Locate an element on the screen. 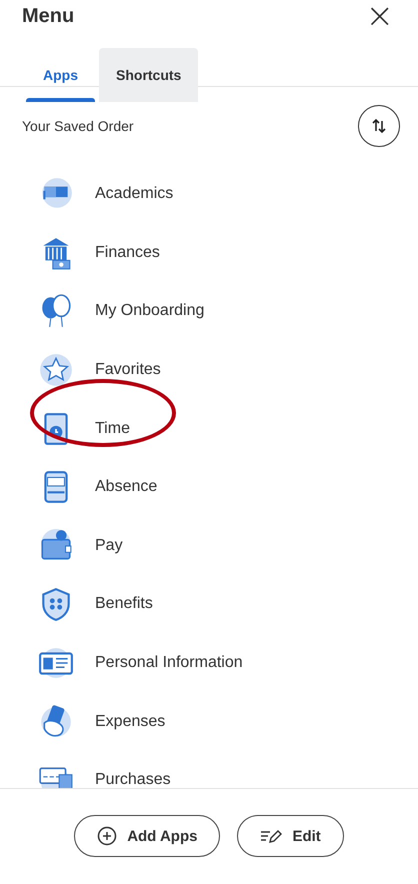 Image resolution: width=418 pixels, height=884 pixels. app-link: My Onboarding is located at coordinates (149, 311).